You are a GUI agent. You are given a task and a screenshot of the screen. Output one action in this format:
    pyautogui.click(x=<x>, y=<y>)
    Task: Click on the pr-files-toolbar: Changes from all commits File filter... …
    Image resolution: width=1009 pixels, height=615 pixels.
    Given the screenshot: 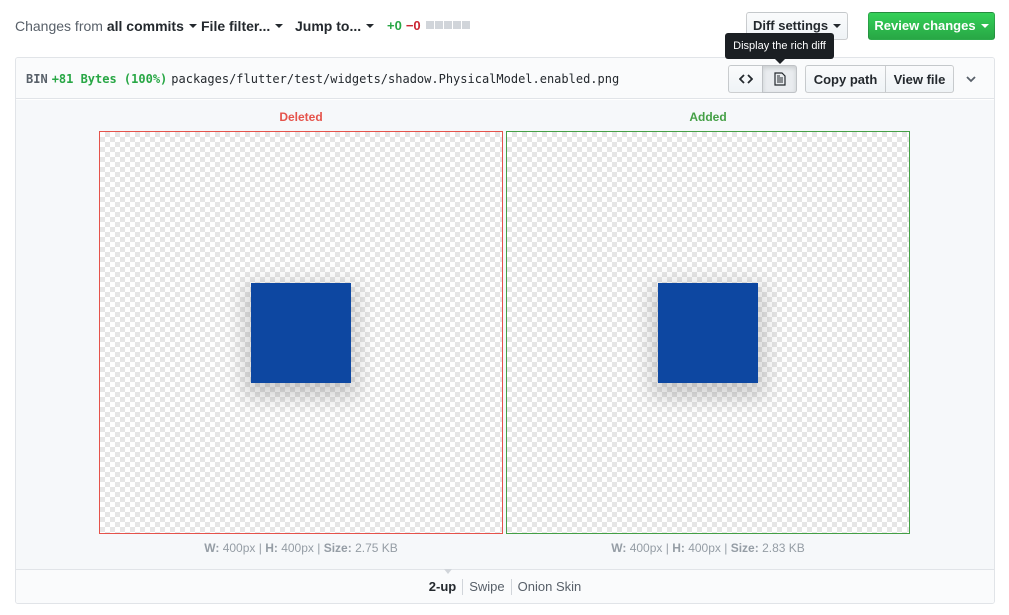 What is the action you would take?
    pyautogui.click(x=504, y=26)
    